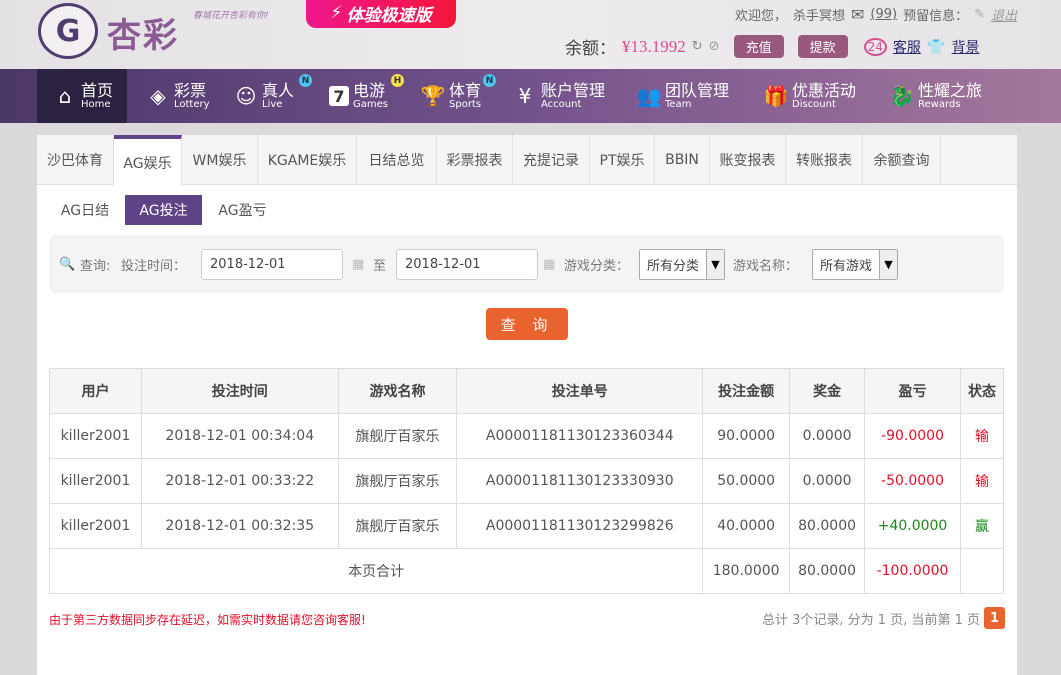 This screenshot has height=675, width=1061. What do you see at coordinates (239, 391) in the screenshot?
I see `col-bet-time: 投注时间` at bounding box center [239, 391].